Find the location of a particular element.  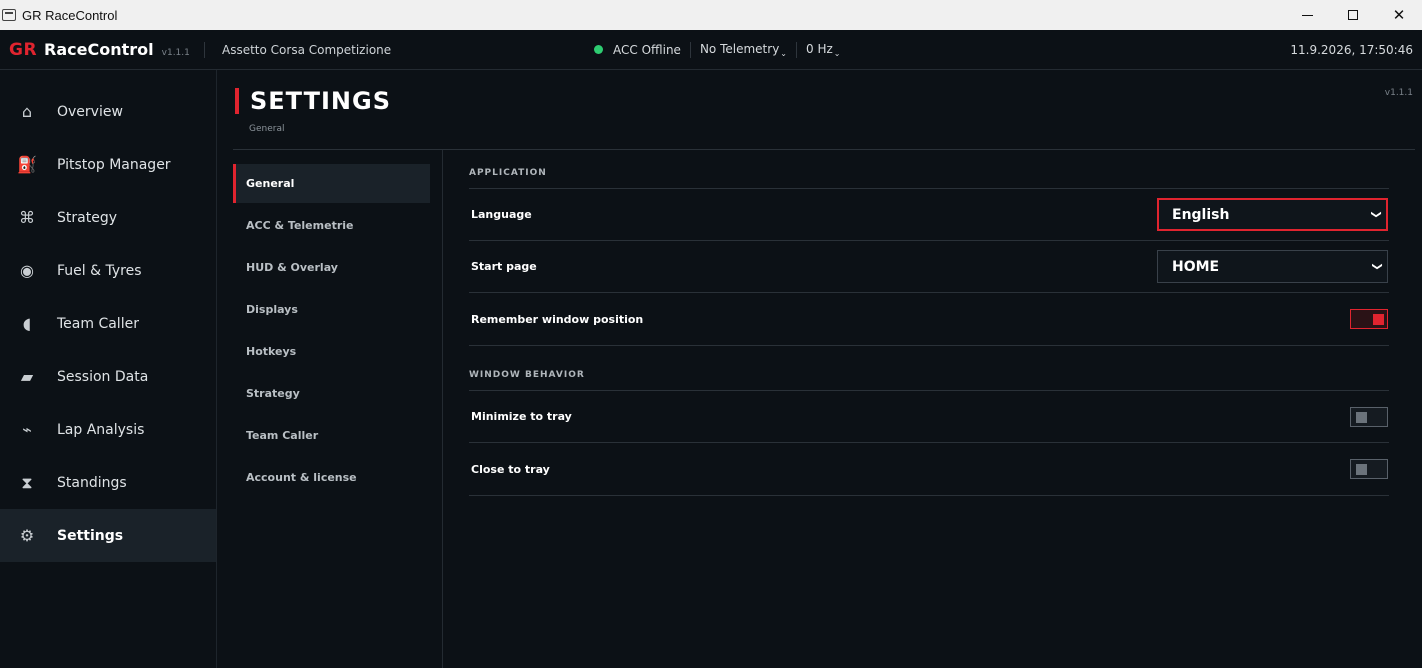

brand-name: RaceControl is located at coordinates (99, 49).